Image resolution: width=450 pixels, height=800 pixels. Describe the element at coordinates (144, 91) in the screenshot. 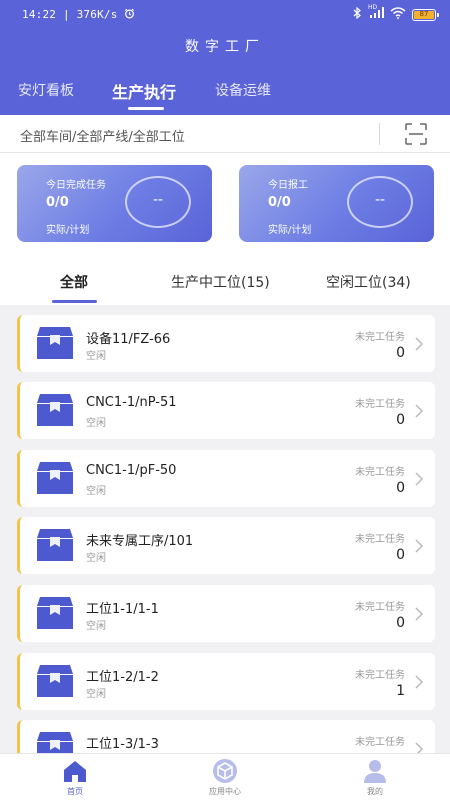

I see `tab-production-execution: 生产执行` at that location.